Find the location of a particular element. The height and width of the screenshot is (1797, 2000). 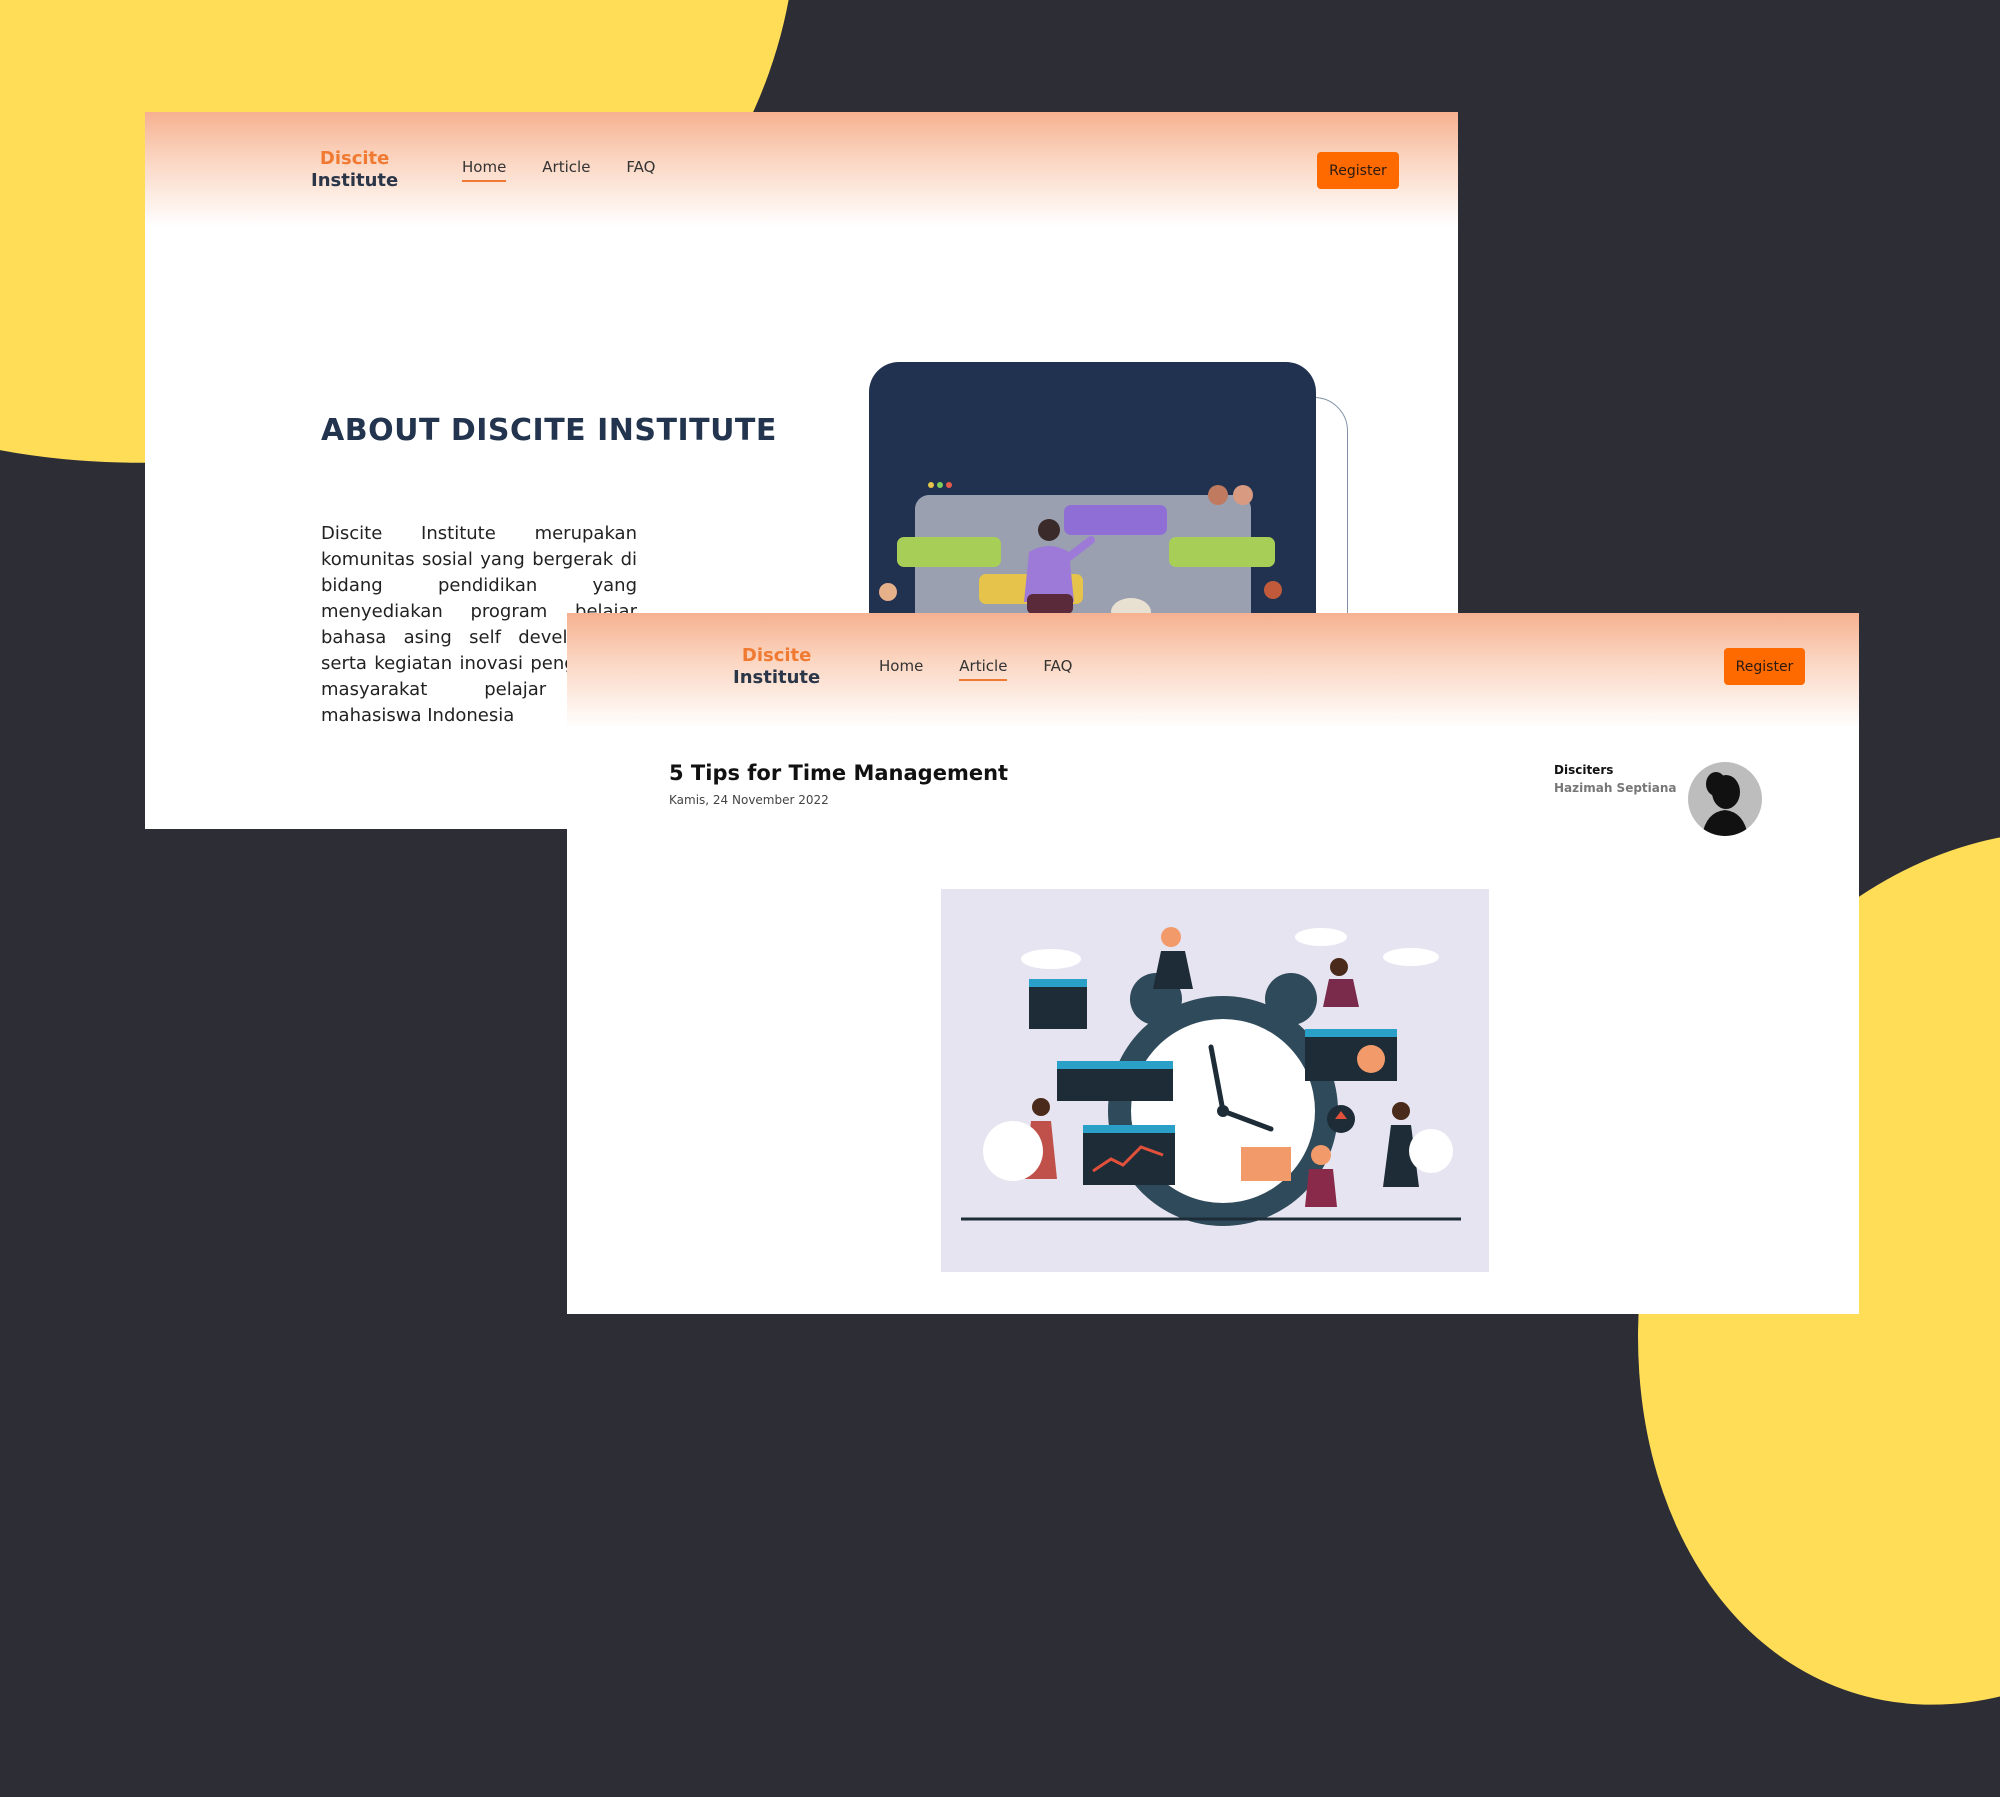

author-name: Hazimah Septiana is located at coordinates (1615, 788).